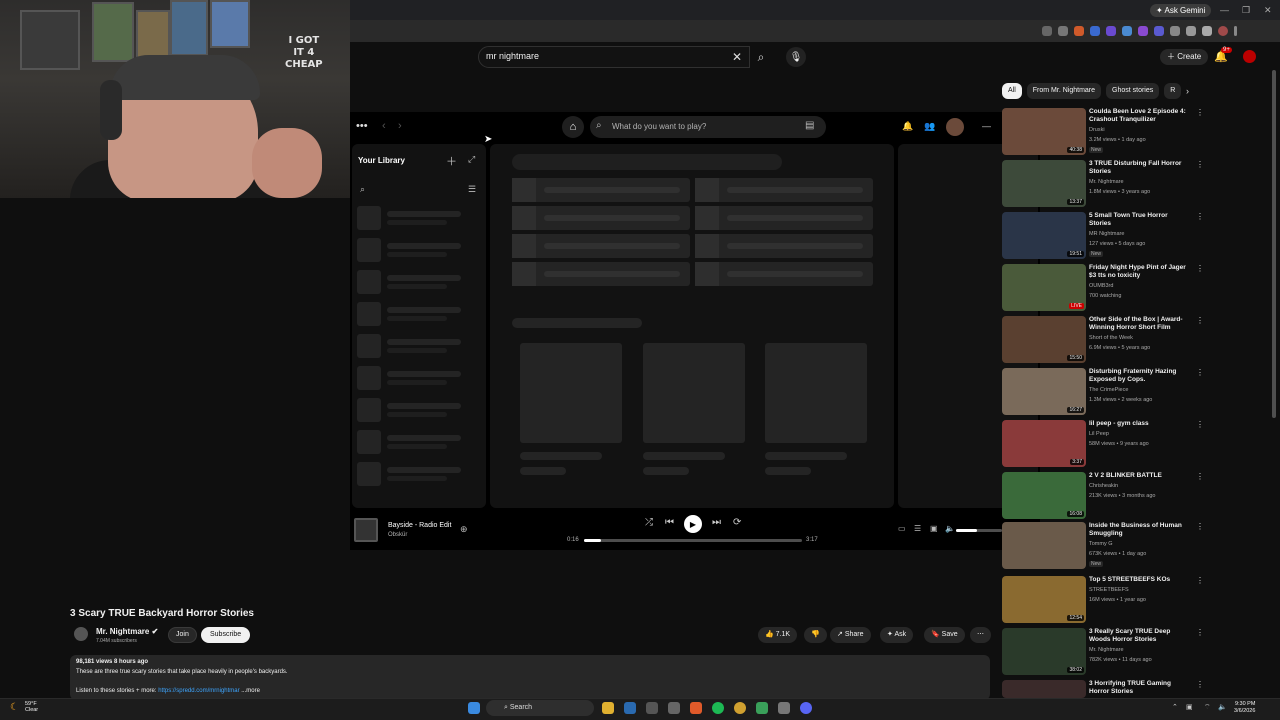 The width and height of the screenshot is (1280, 720). What do you see at coordinates (472, 189) in the screenshot?
I see `list-view-icon: ☰` at bounding box center [472, 189].